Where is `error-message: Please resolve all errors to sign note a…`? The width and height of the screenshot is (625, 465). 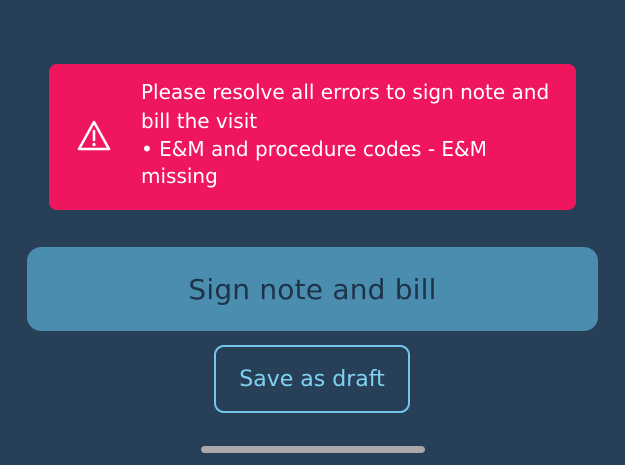
error-message: Please resolve all errors to sign note a… is located at coordinates (345, 106).